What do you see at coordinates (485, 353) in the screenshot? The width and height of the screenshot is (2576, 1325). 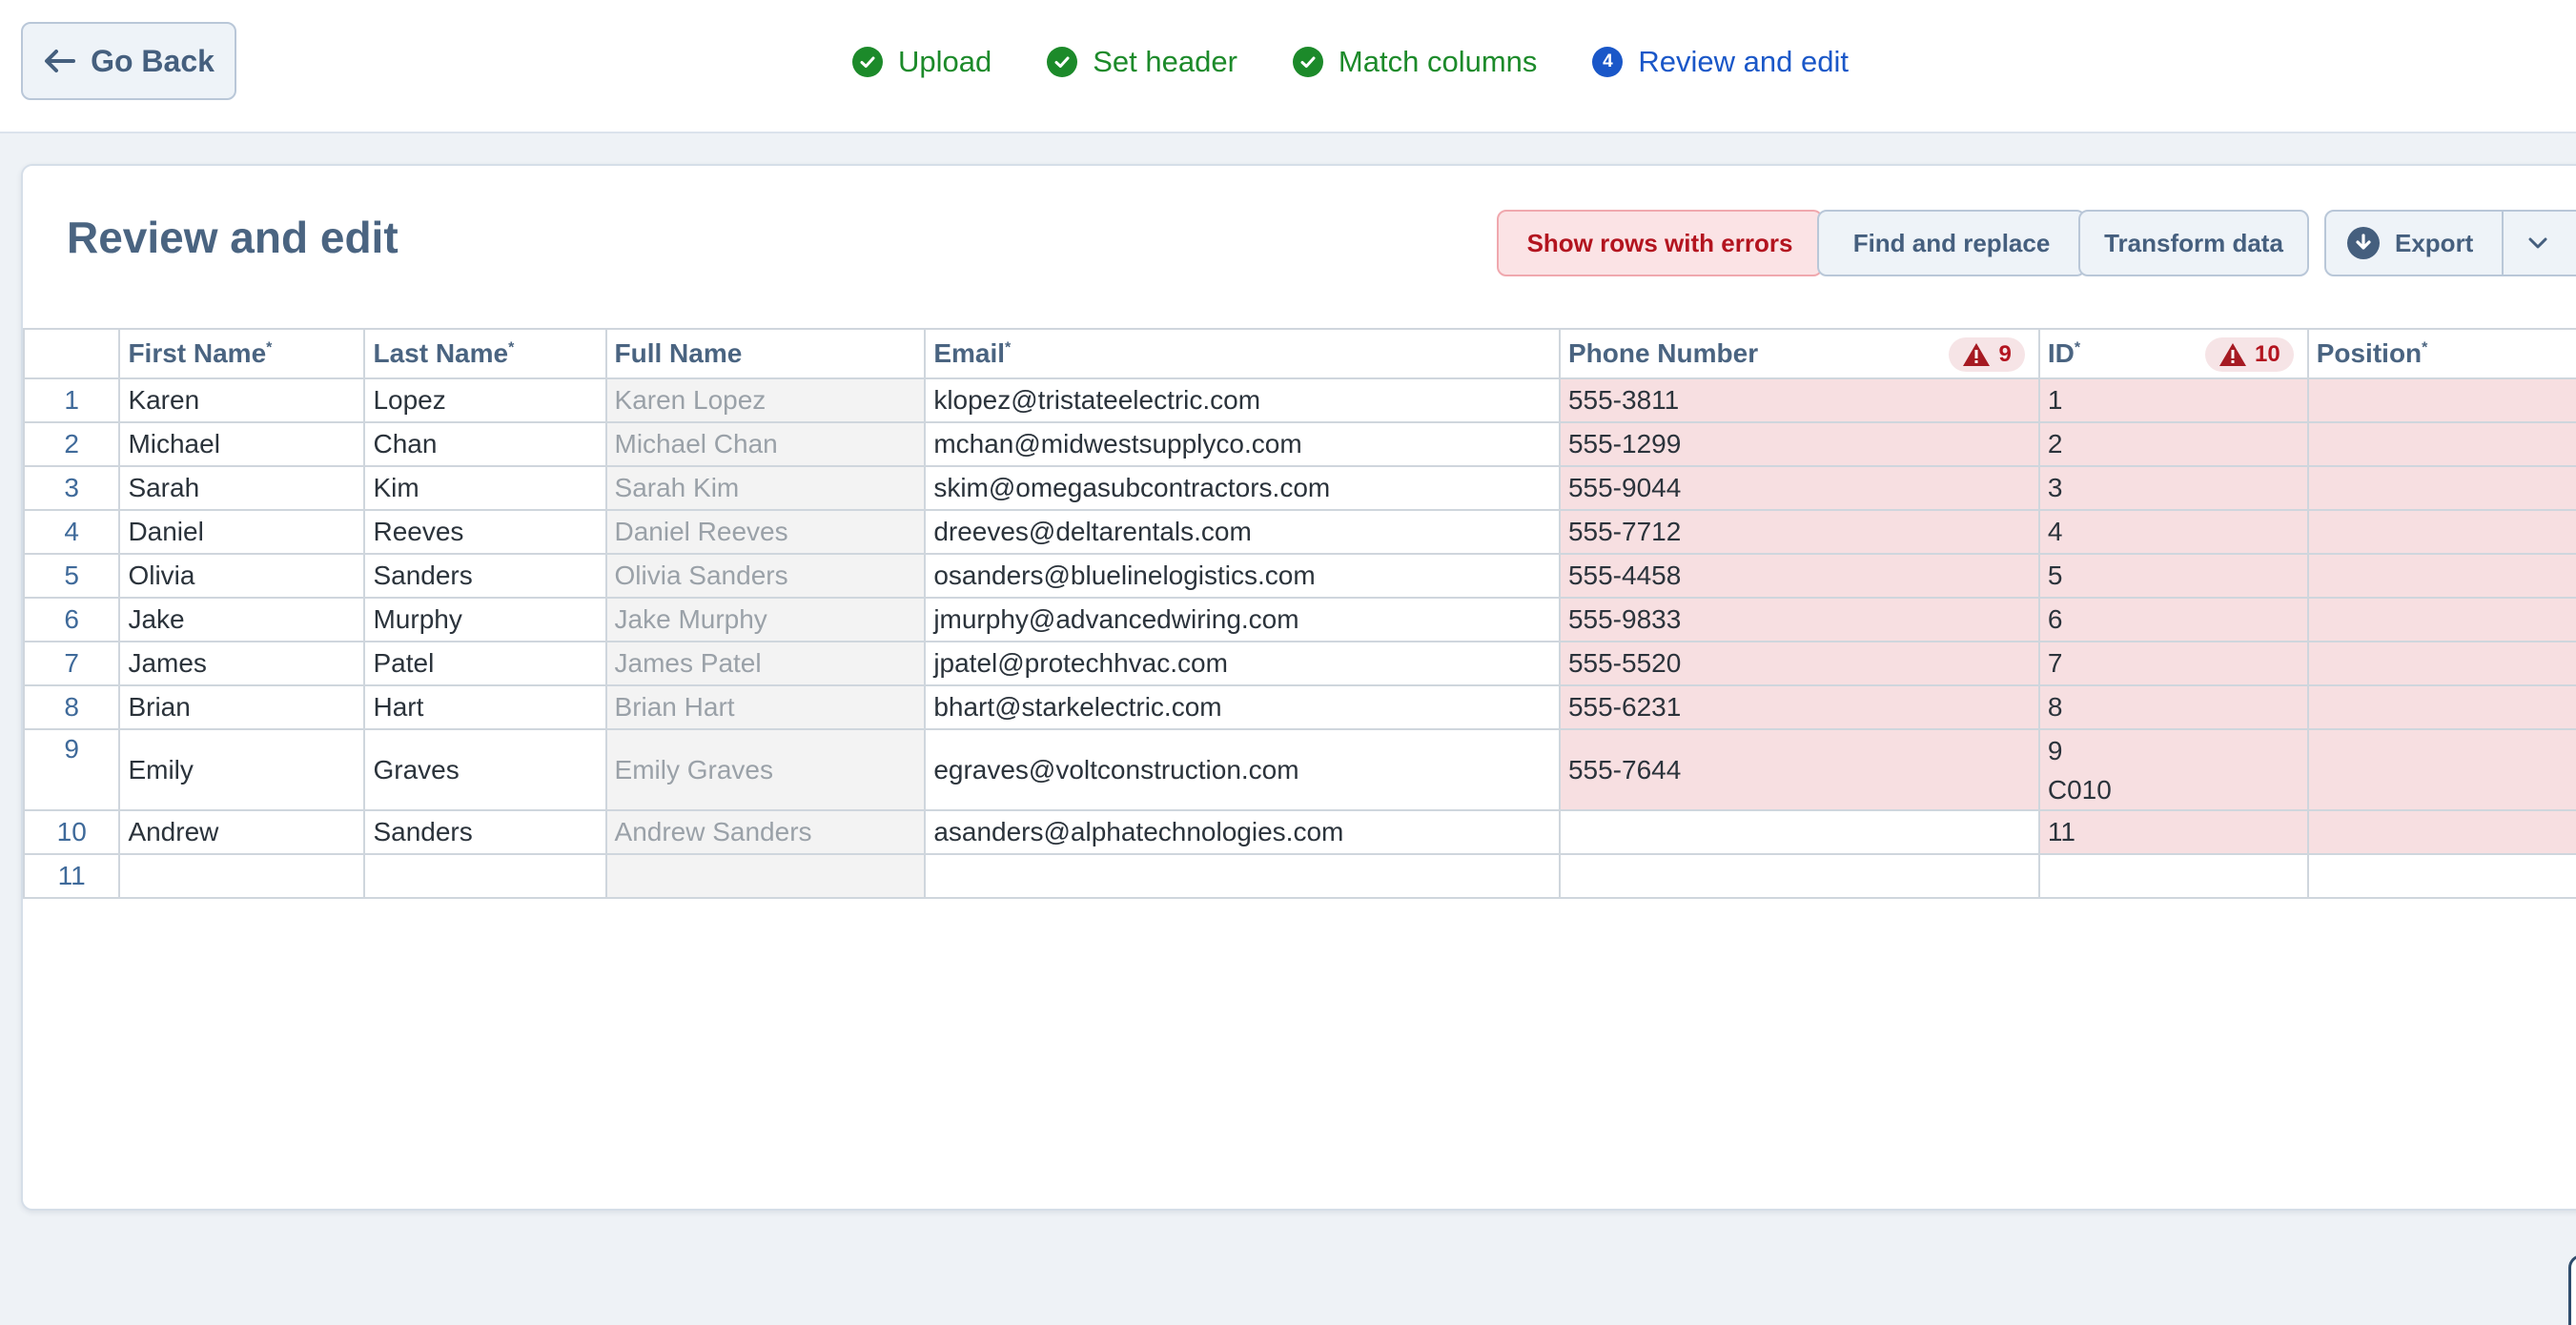 I see `column-header-last-name: Last Name*` at bounding box center [485, 353].